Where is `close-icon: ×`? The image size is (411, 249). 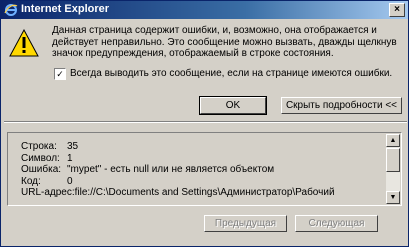
close-icon: × is located at coordinates (397, 9).